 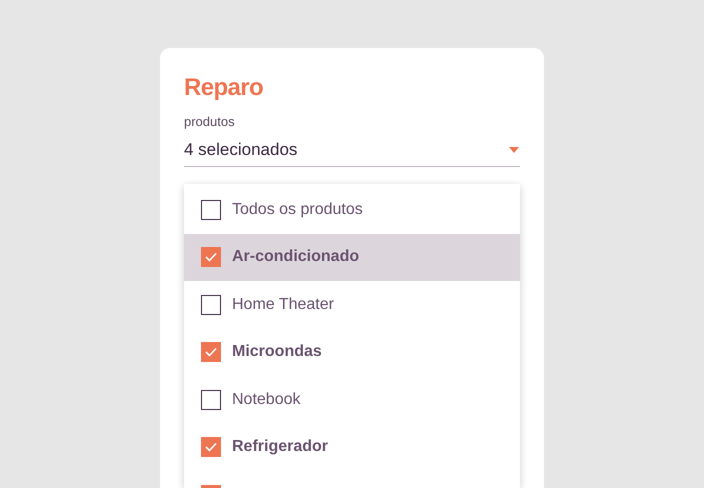 What do you see at coordinates (266, 400) in the screenshot?
I see `option-label: Notebook` at bounding box center [266, 400].